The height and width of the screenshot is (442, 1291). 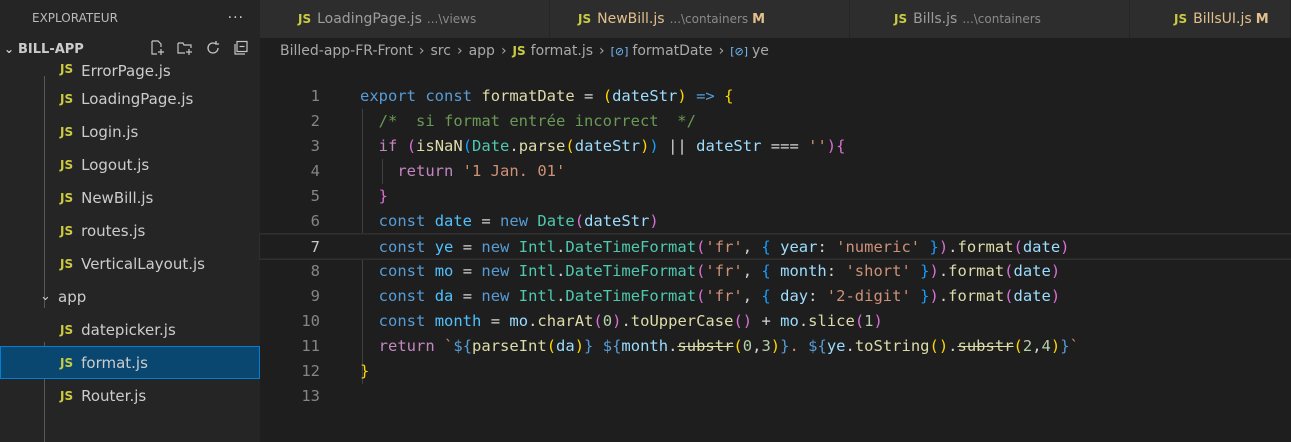 I want to click on line-number: 3, so click(x=315, y=146).